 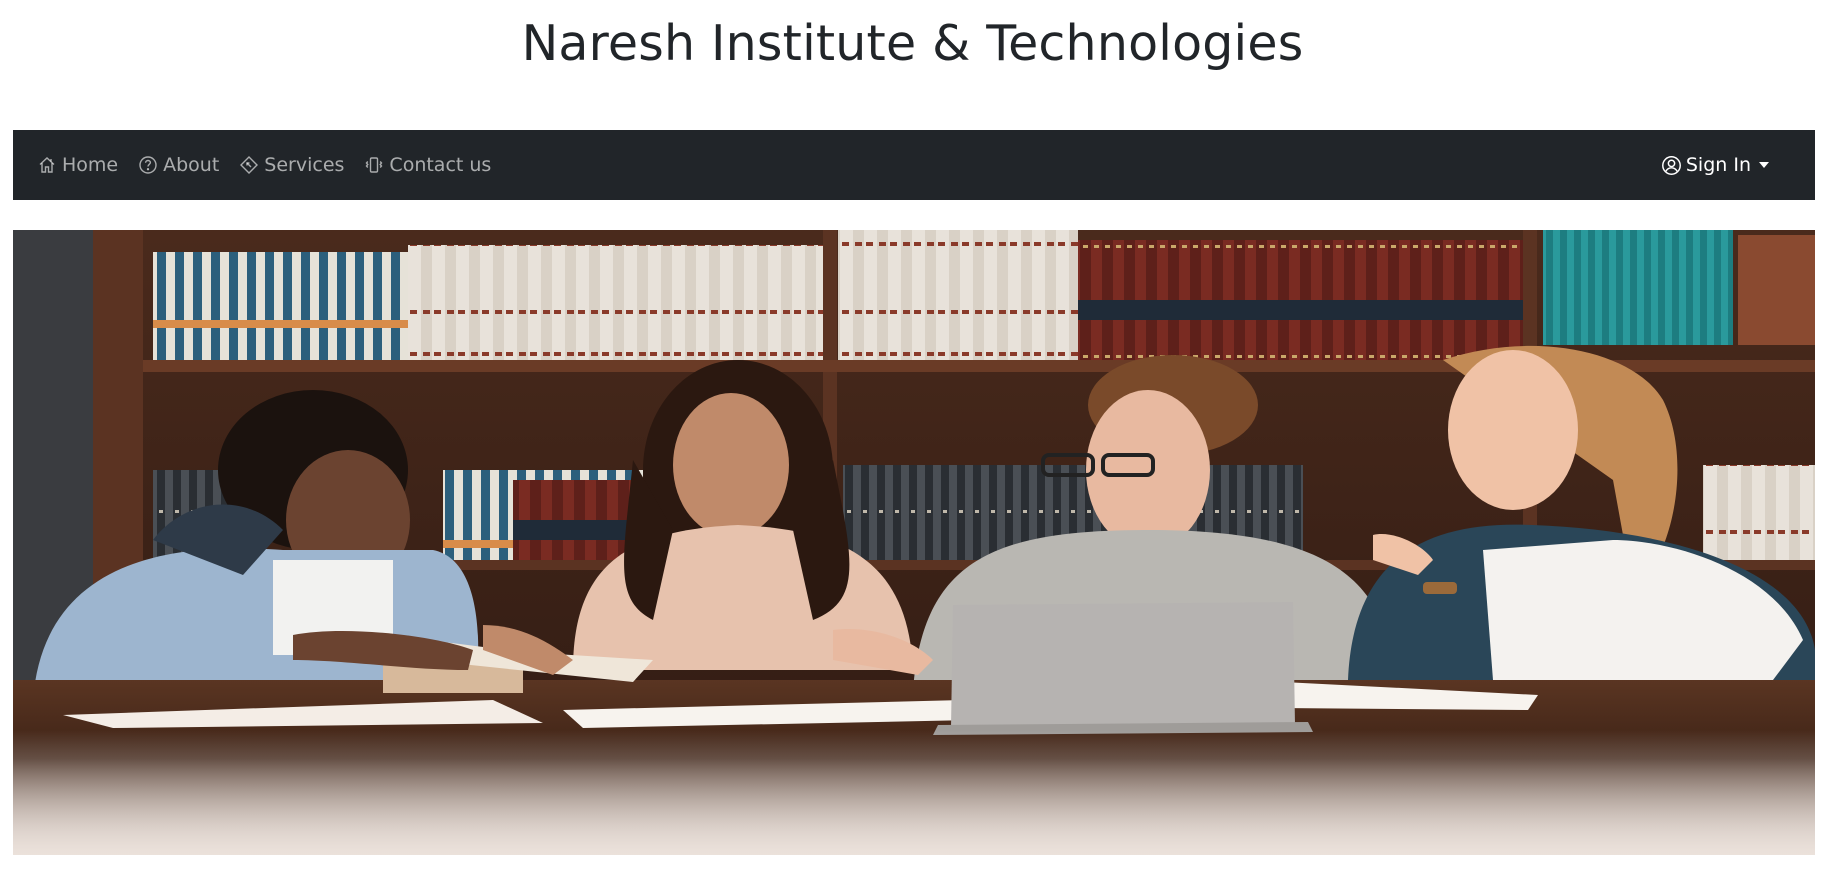 What do you see at coordinates (440, 165) in the screenshot?
I see `nav-contact-label: Contact us` at bounding box center [440, 165].